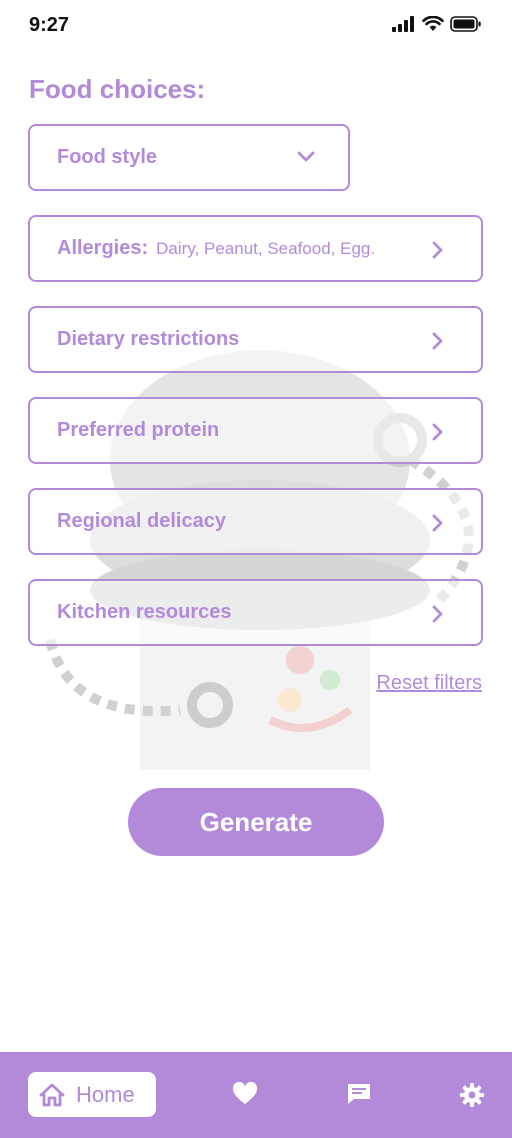 Image resolution: width=512 pixels, height=1138 pixels. What do you see at coordinates (144, 612) in the screenshot?
I see `kitchen-resources-label: Kitchen resources` at bounding box center [144, 612].